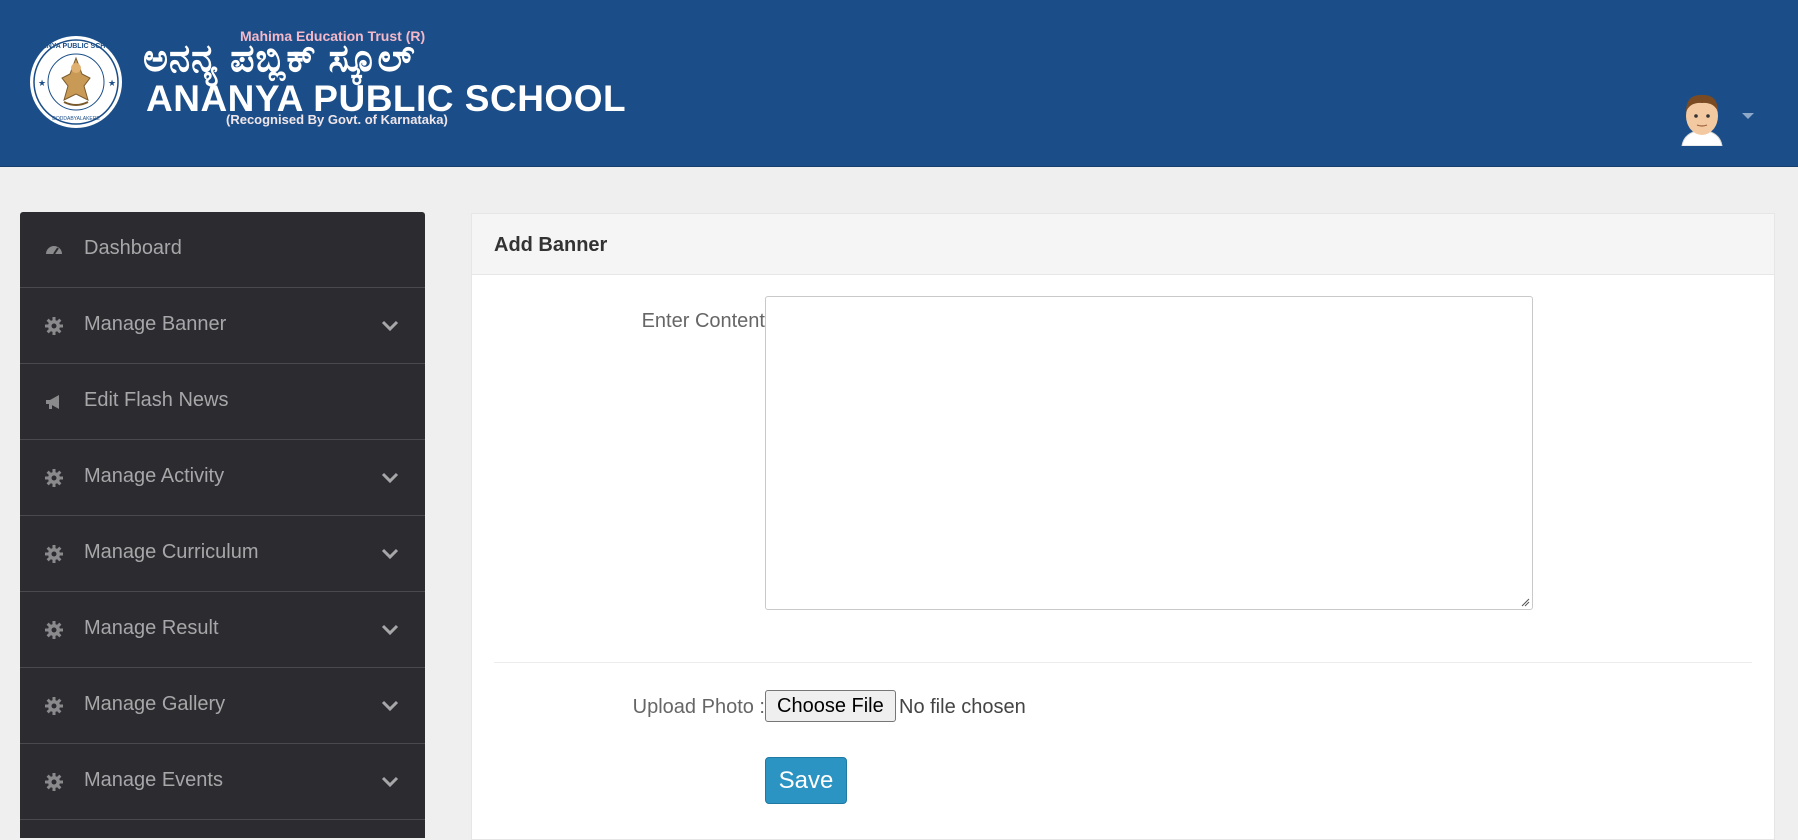 Image resolution: width=1798 pixels, height=840 pixels. I want to click on sidebar-item-manage-curriculum: Manage Curriculum, so click(222, 554).